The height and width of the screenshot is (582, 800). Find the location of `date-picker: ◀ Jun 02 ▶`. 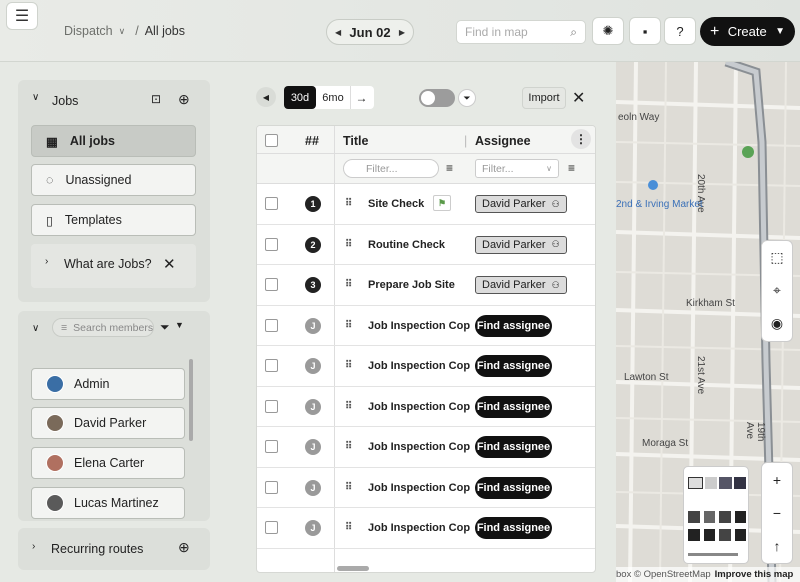

date-picker: ◀ Jun 02 ▶ is located at coordinates (370, 32).